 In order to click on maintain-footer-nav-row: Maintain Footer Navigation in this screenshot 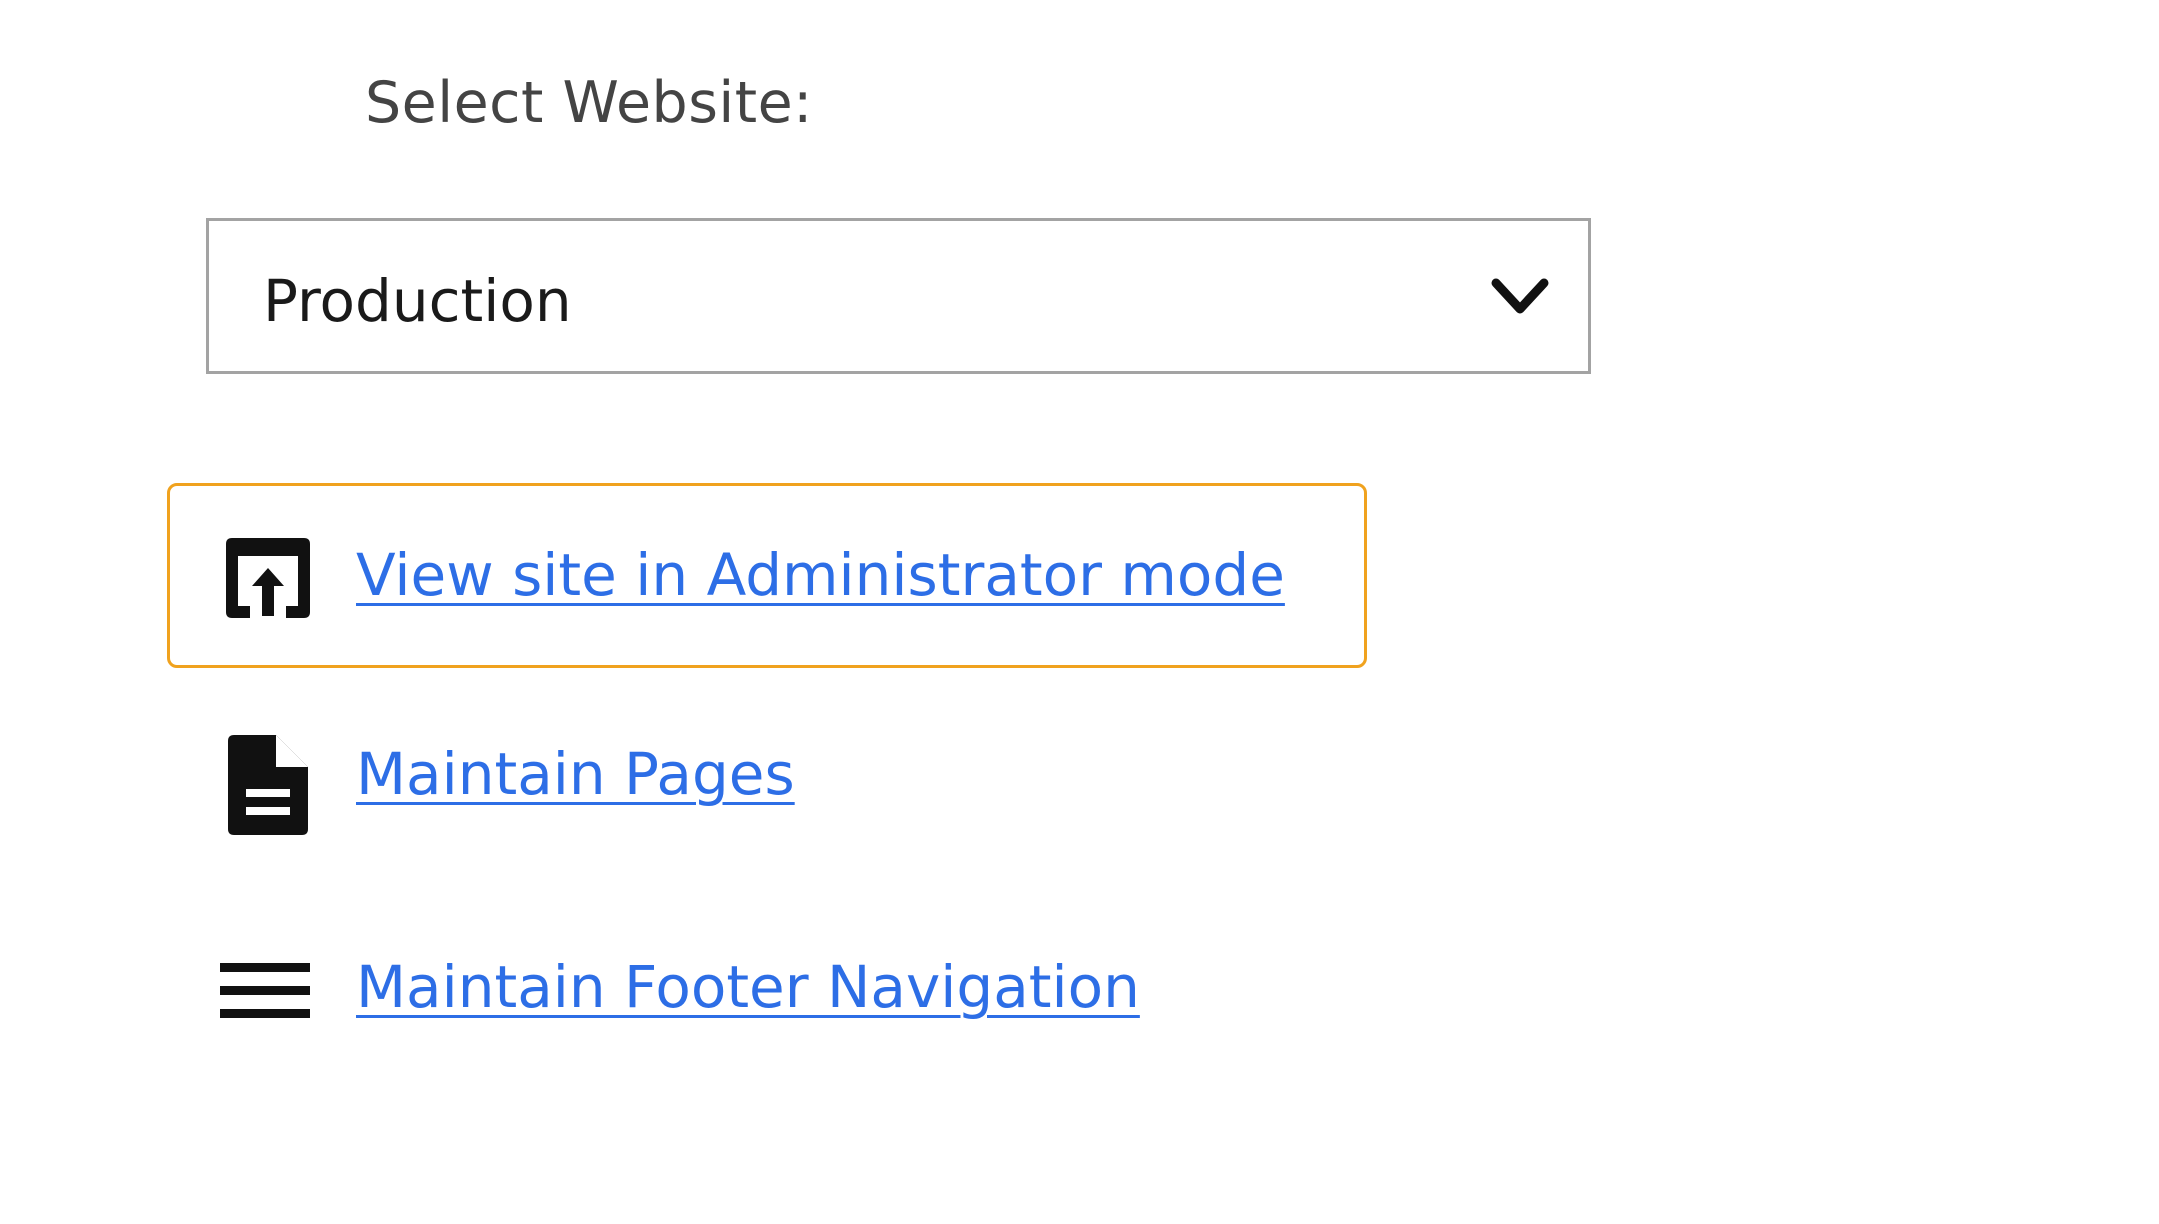, I will do `click(767, 991)`.